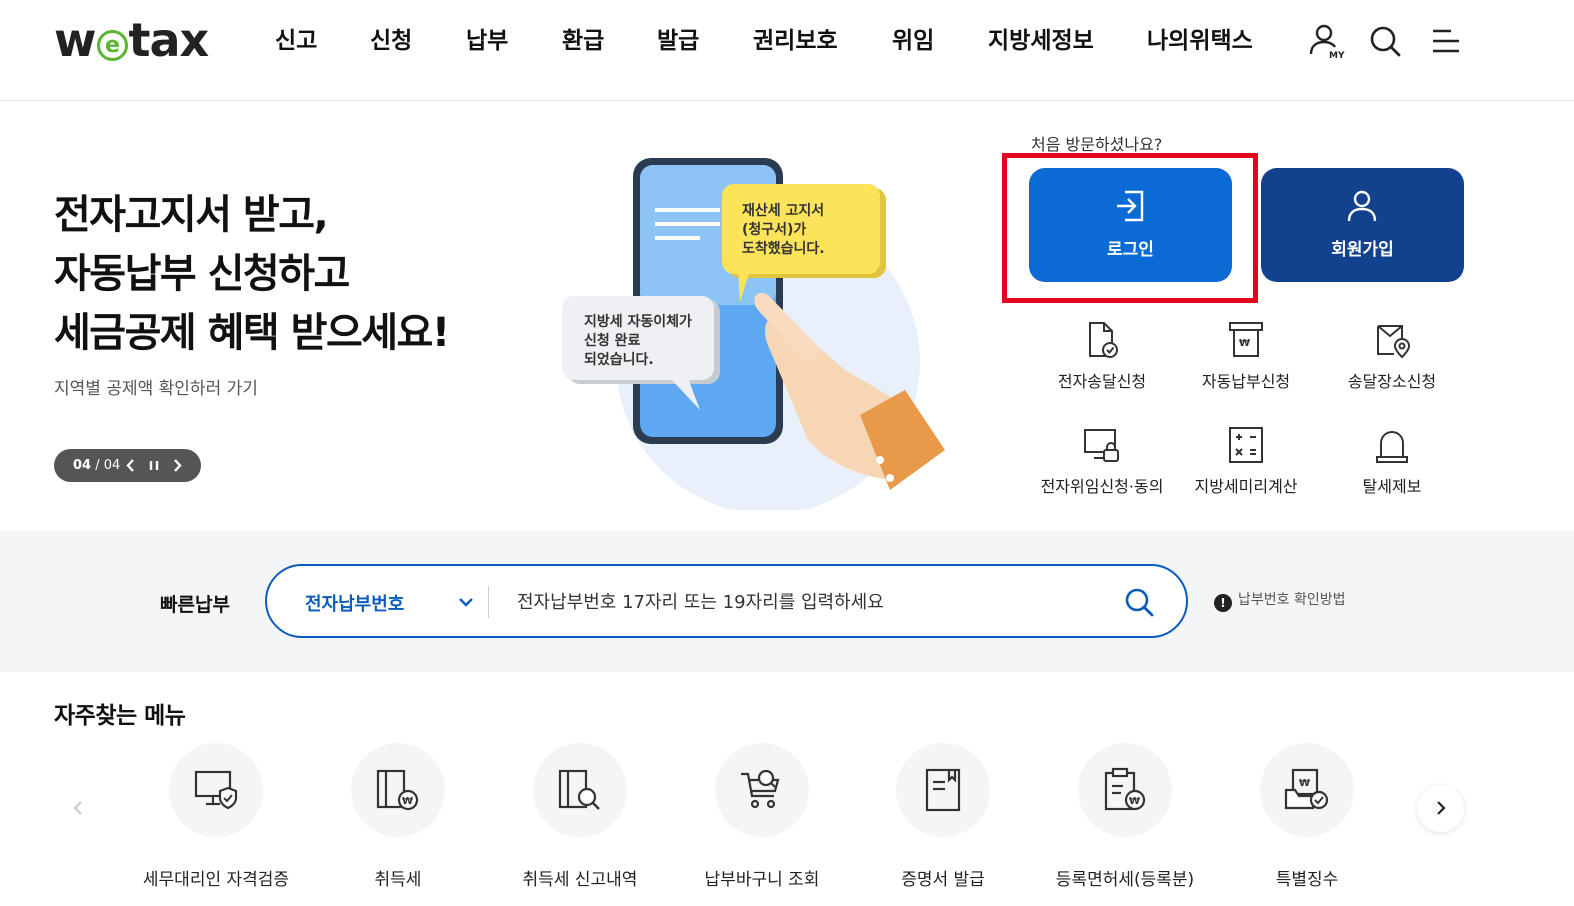  I want to click on logo-text-w: w, so click(75, 40).